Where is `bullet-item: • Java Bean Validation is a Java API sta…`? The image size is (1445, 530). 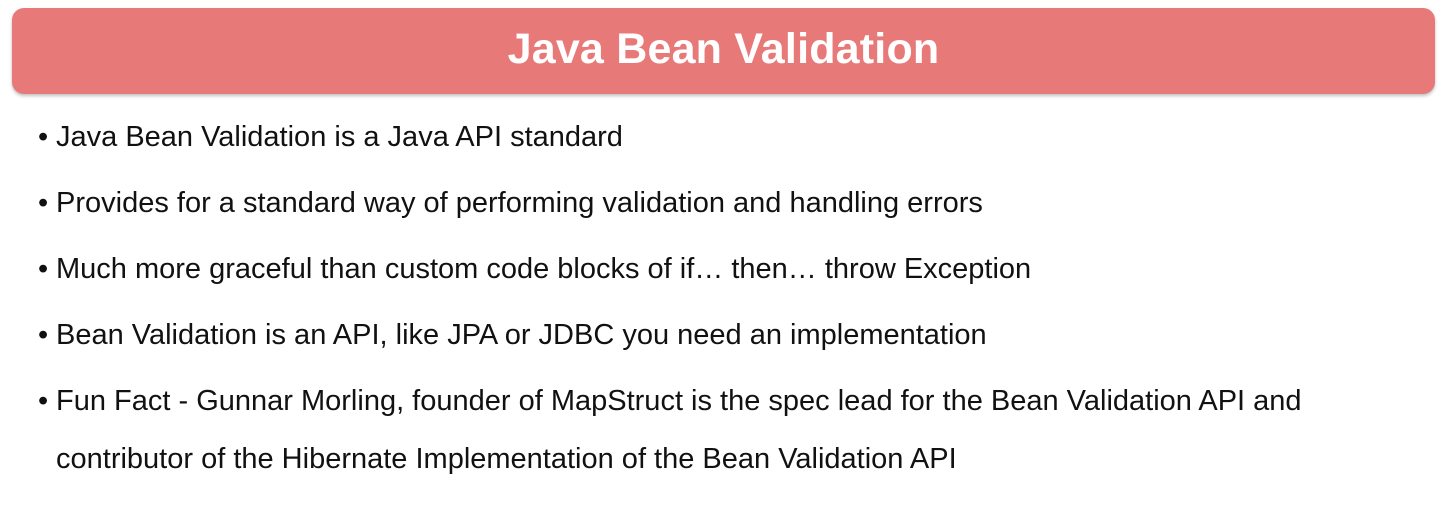
bullet-item: • Java Bean Validation is a Java API sta… is located at coordinates (733, 137).